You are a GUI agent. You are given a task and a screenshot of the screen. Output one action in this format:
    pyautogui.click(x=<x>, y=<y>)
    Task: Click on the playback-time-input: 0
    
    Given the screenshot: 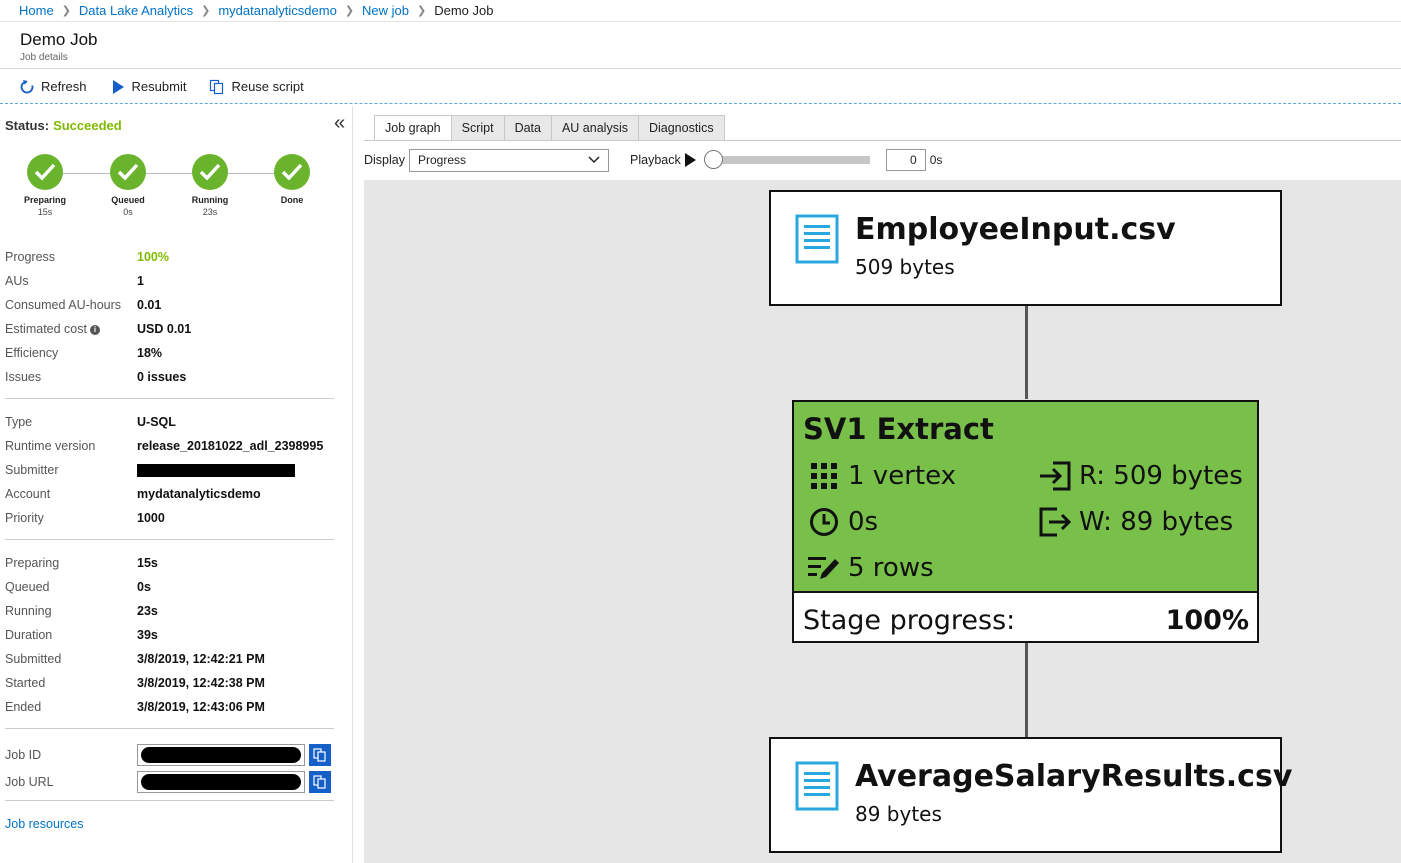 What is the action you would take?
    pyautogui.click(x=905, y=160)
    